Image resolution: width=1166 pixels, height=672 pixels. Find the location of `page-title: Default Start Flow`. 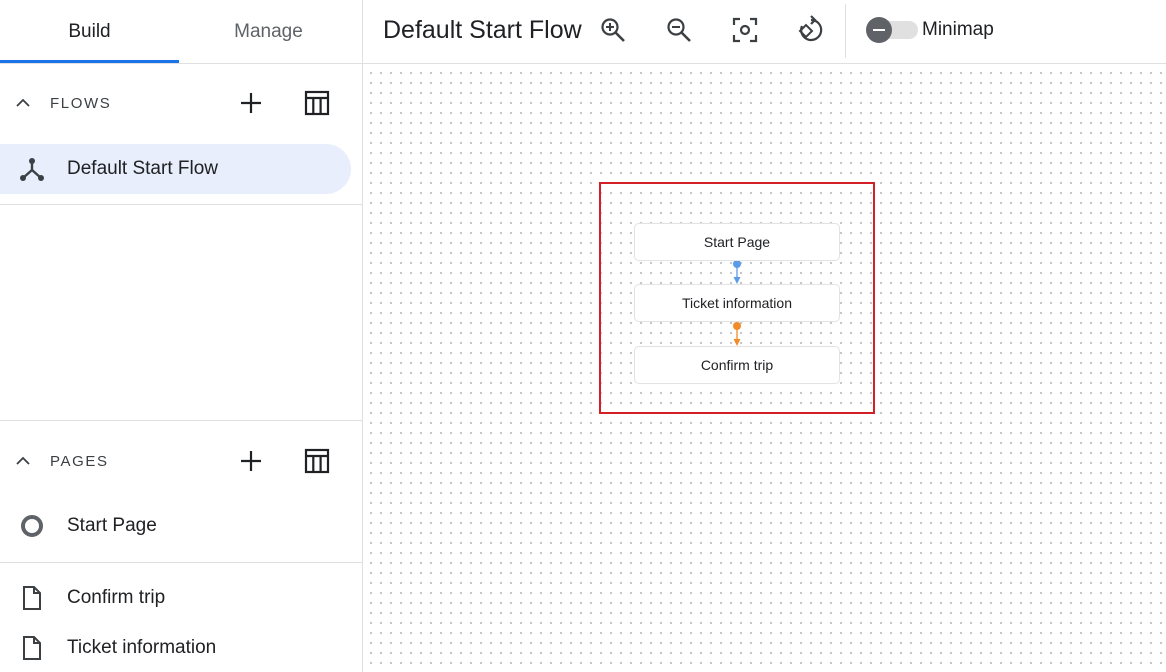

page-title: Default Start Flow is located at coordinates (482, 29).